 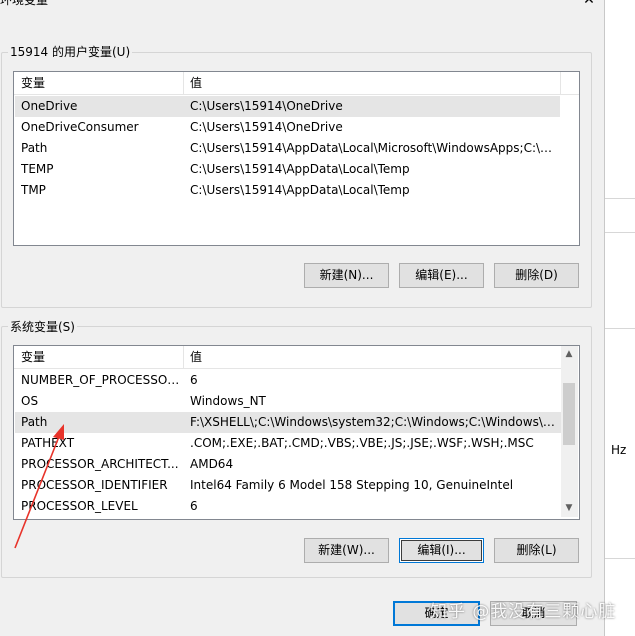 I want to click on annotation-arrow, so click(x=39, y=486).